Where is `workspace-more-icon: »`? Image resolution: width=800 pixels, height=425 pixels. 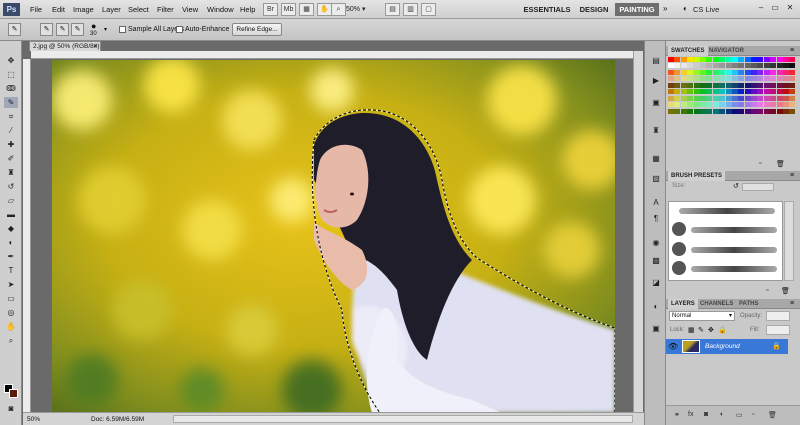 workspace-more-icon: » is located at coordinates (665, 8).